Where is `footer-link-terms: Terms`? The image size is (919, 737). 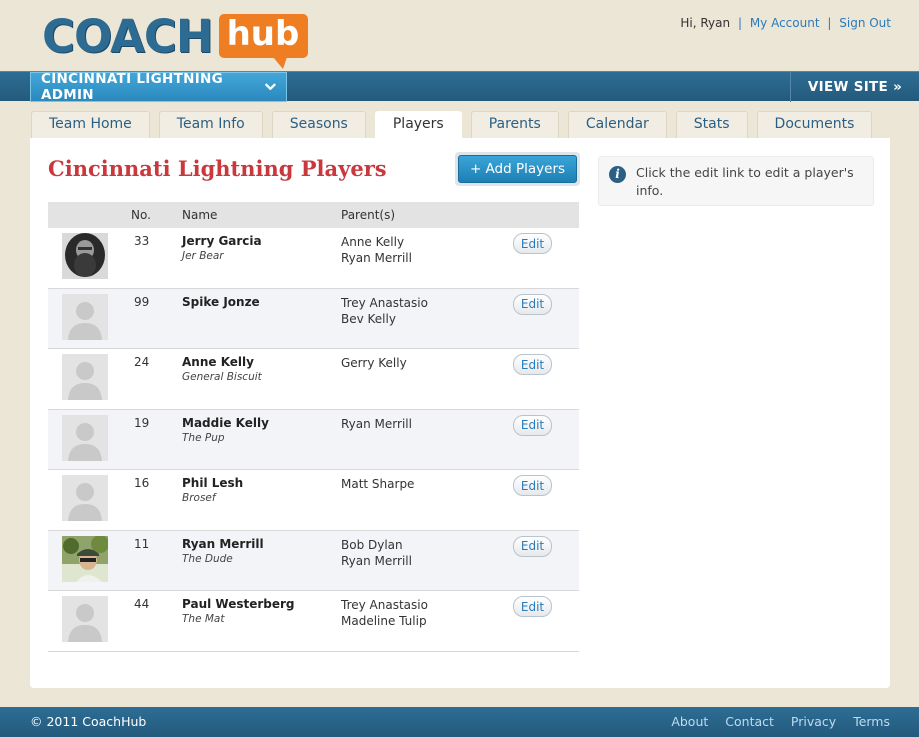
footer-link-terms: Terms is located at coordinates (871, 721).